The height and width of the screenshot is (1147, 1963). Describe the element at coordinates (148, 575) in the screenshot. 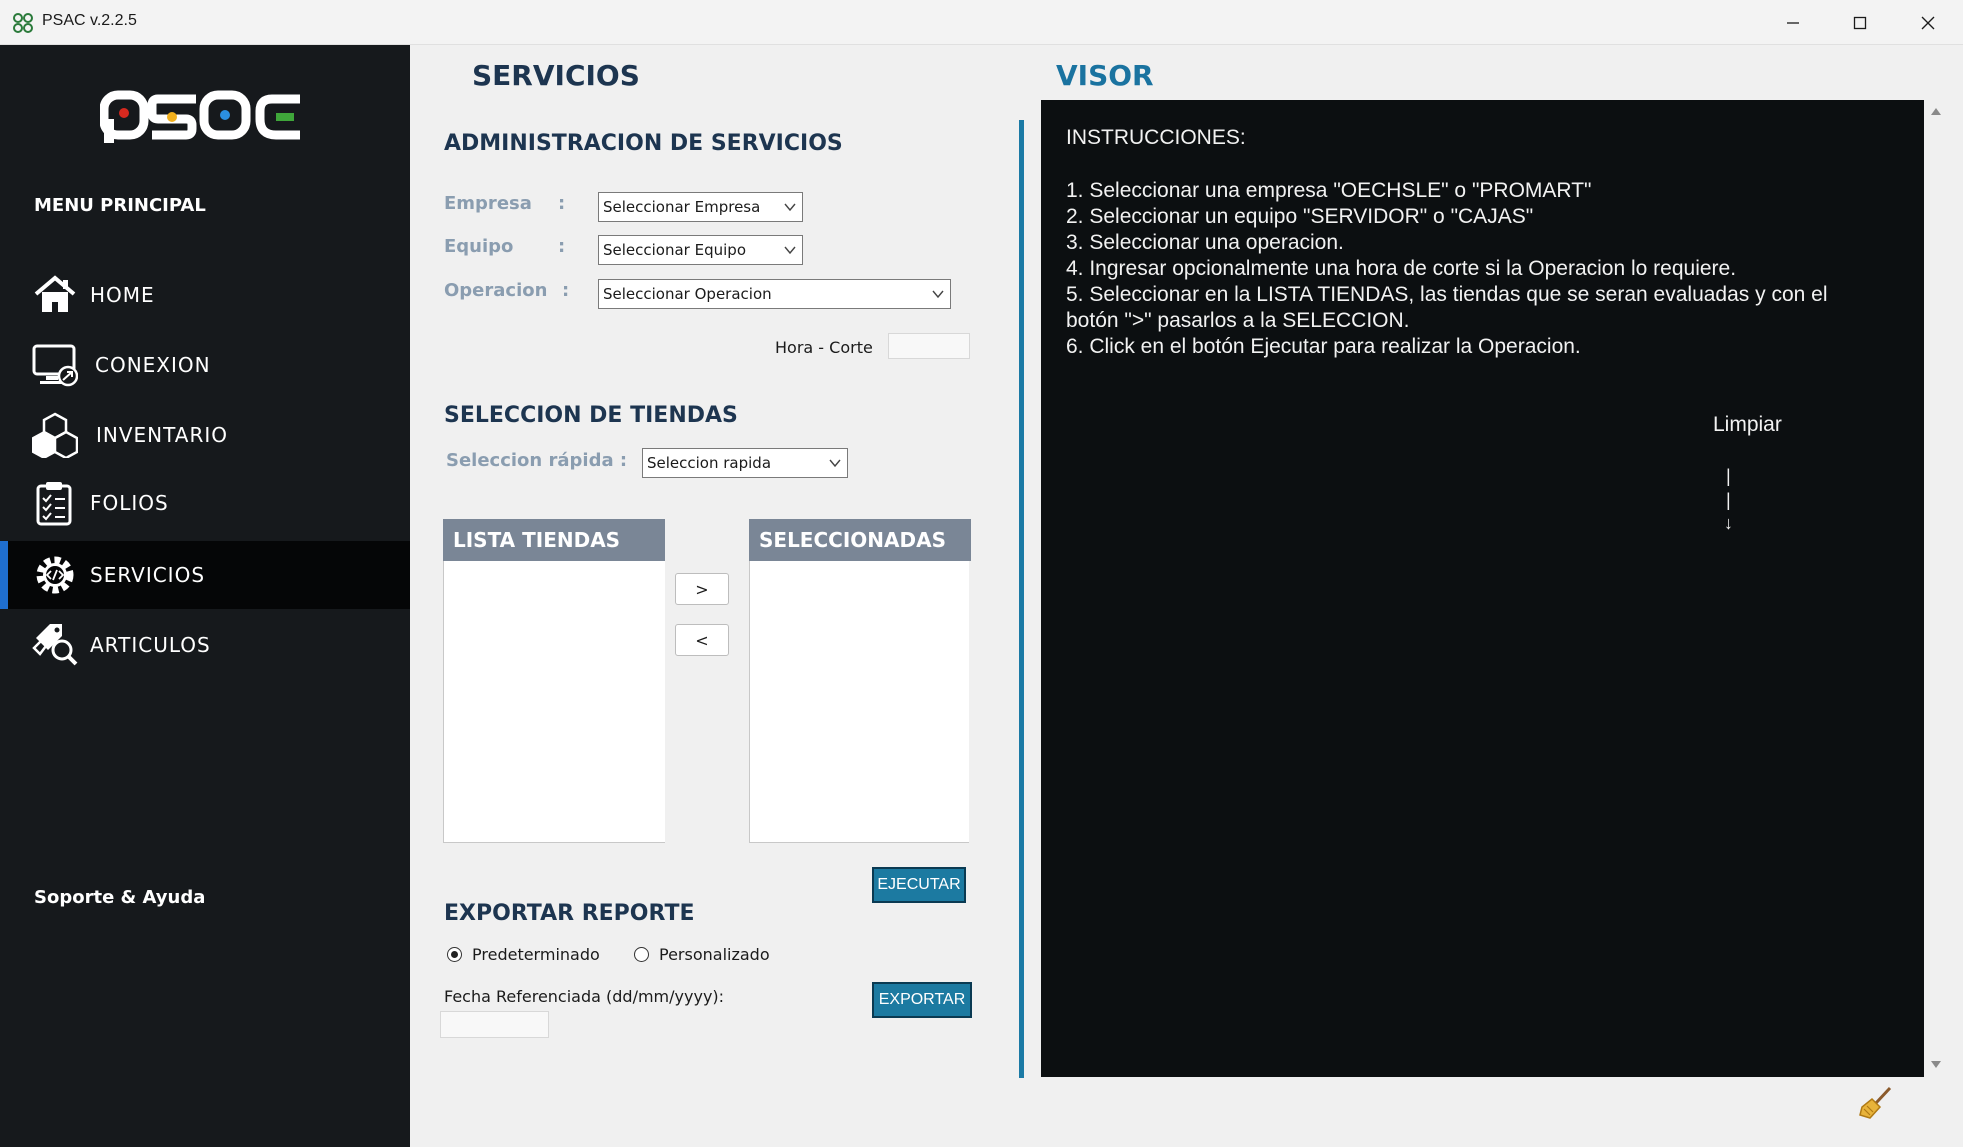

I see `sidebar-item-label: SERVICIOS` at that location.